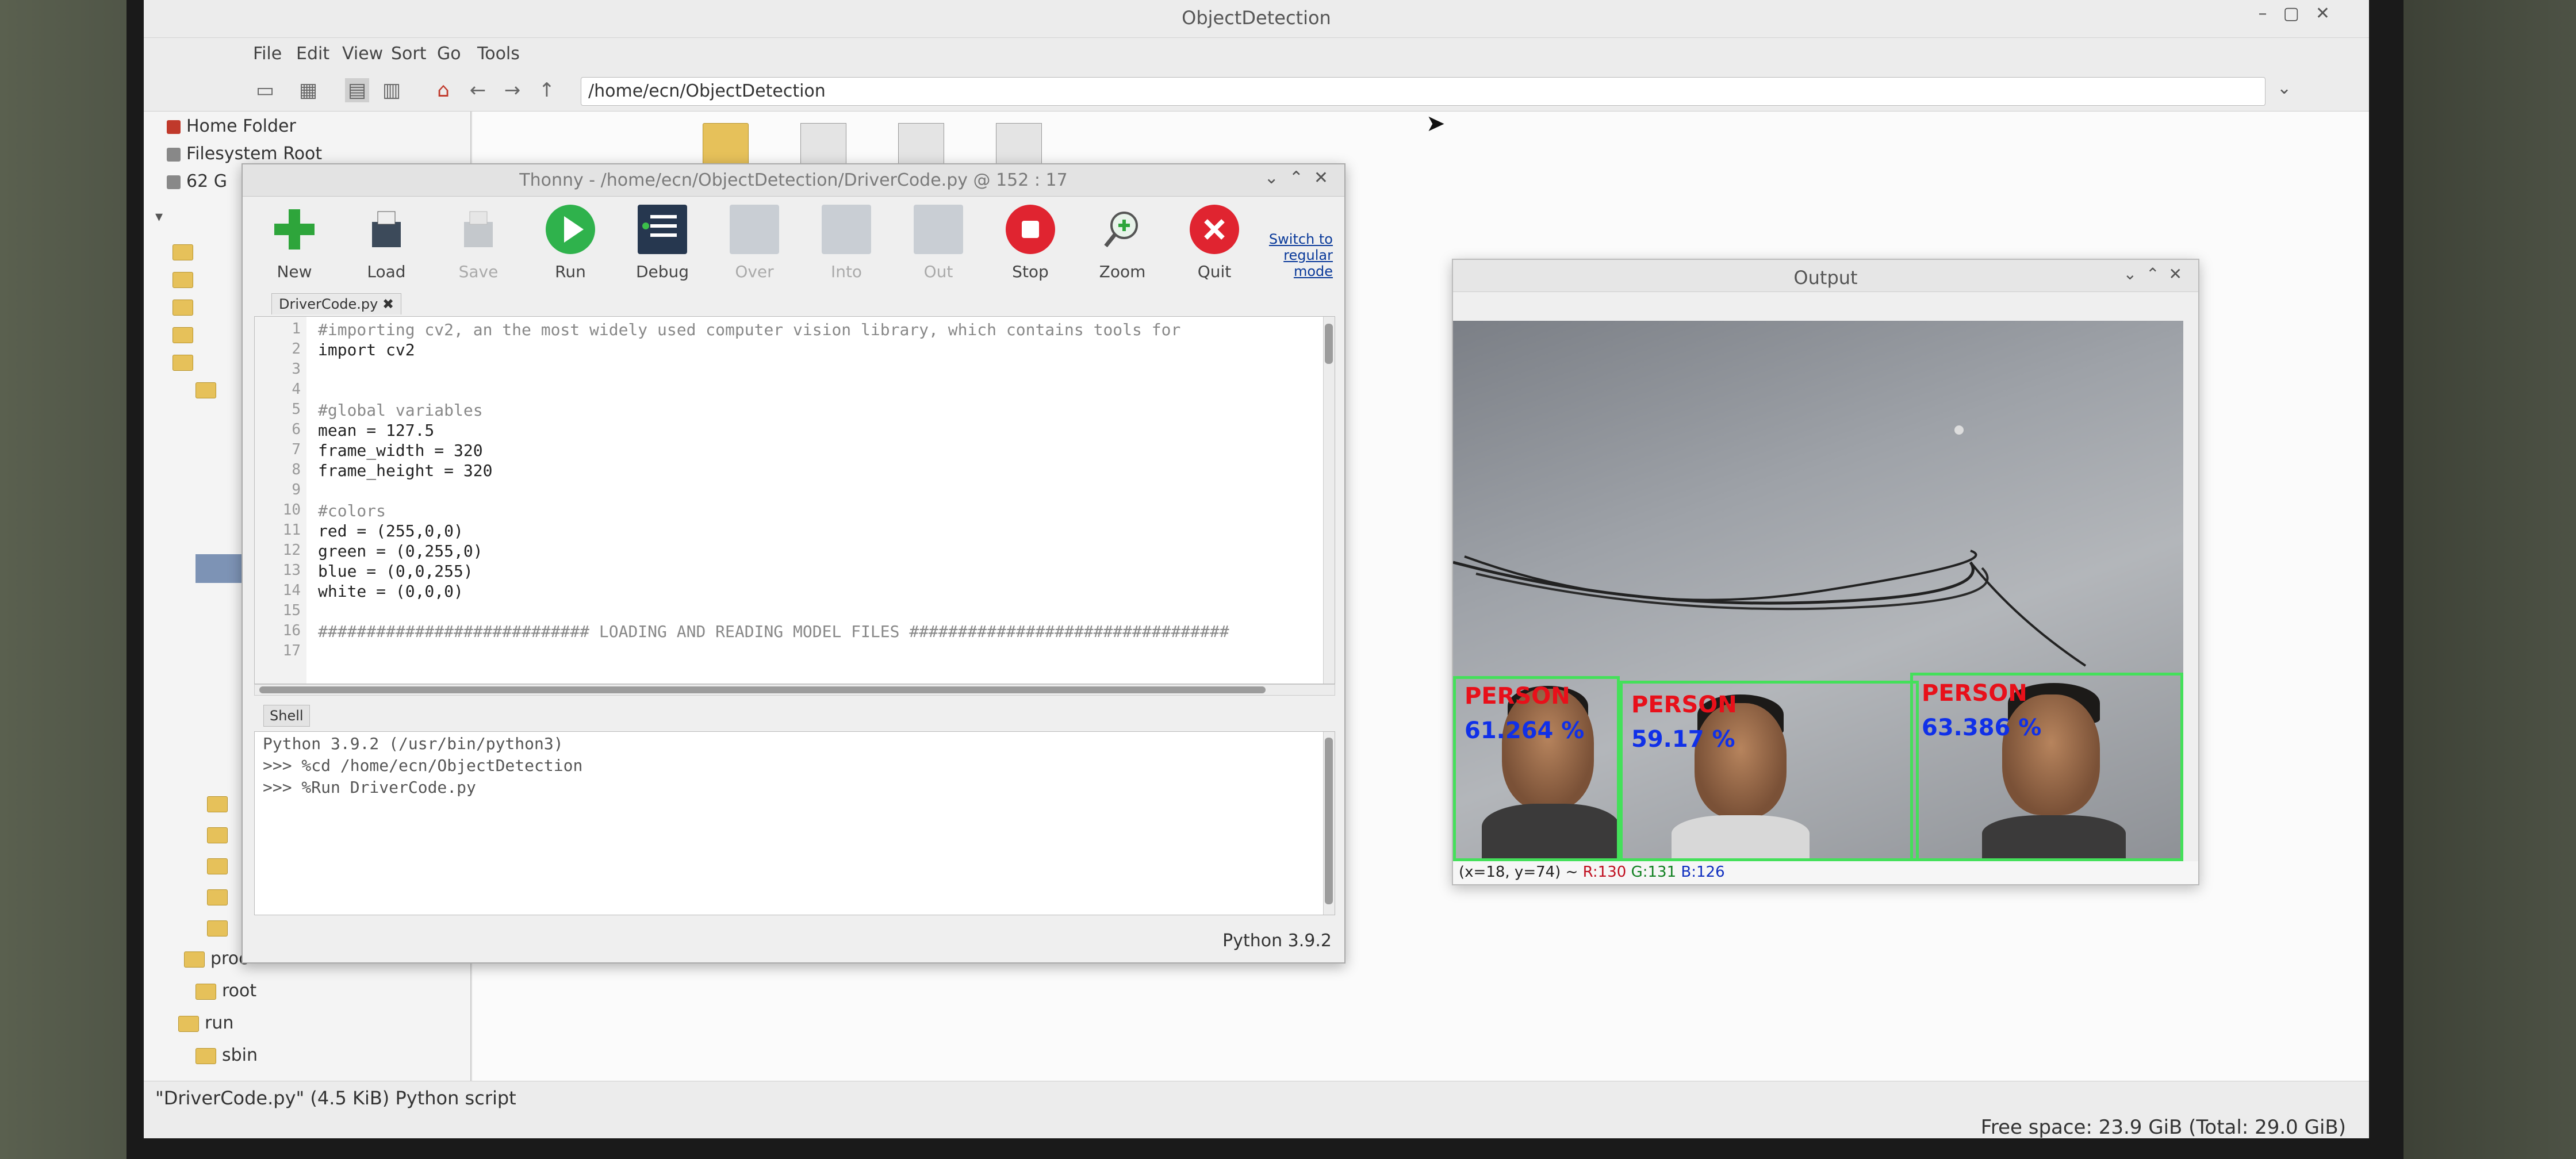  I want to click on menu-go: Go, so click(449, 54).